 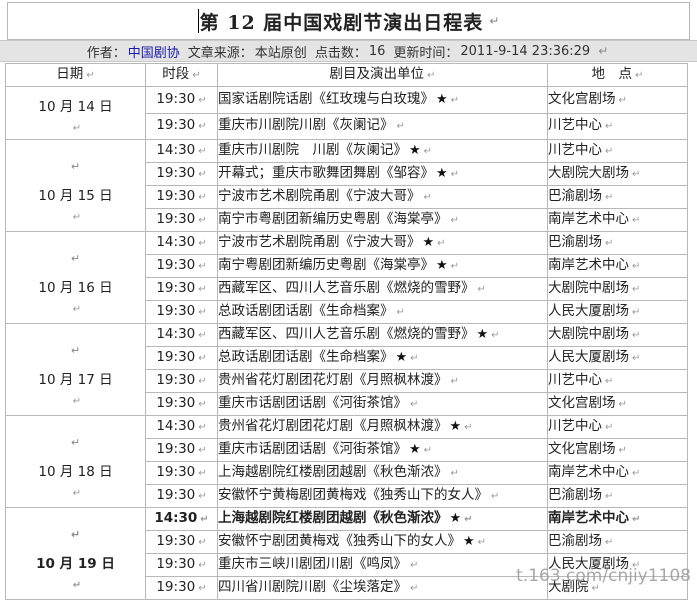 I want to click on venue-text: 南岸艺术中心, so click(x=589, y=265).